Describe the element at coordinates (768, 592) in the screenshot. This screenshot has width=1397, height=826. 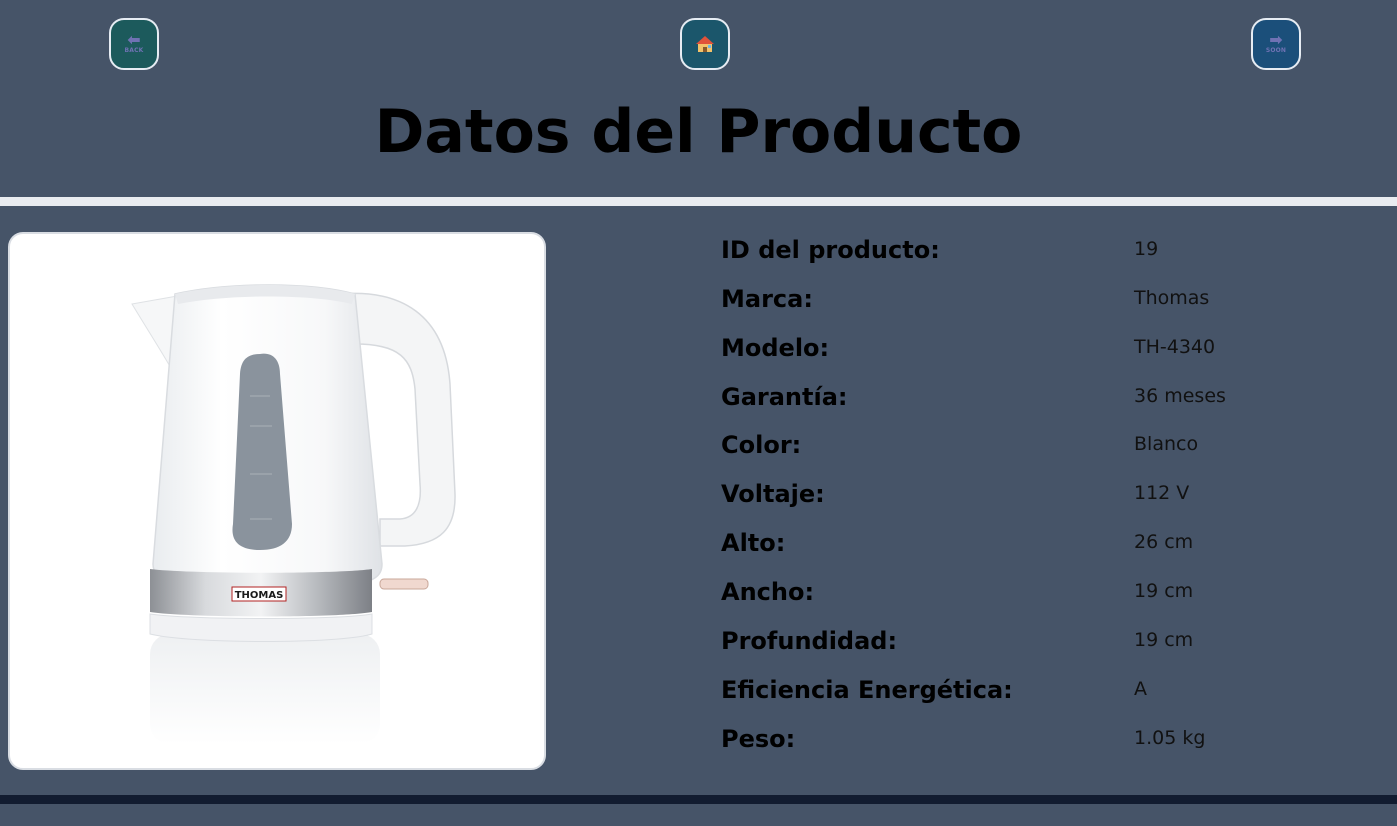
I see `spec-label-width: Ancho:` at that location.